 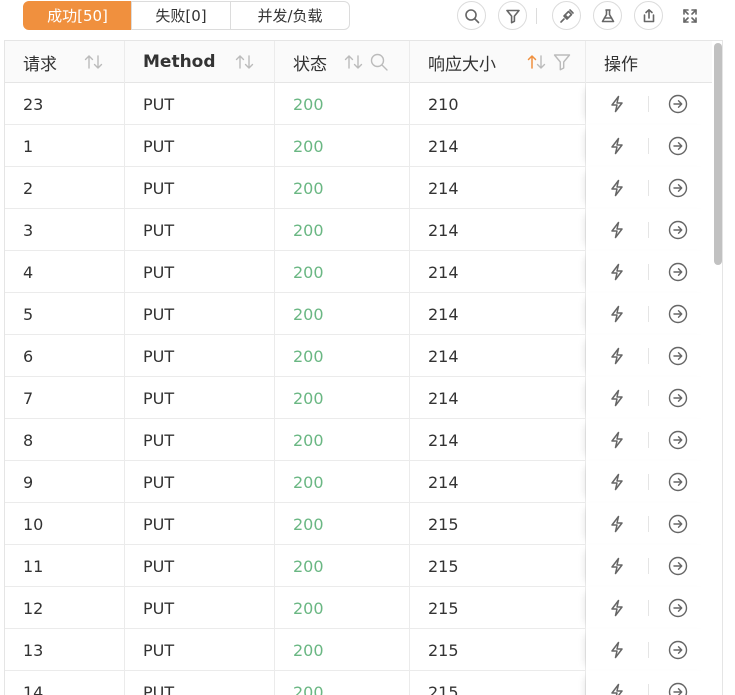 I want to click on sort-active-icon, so click(x=537, y=62).